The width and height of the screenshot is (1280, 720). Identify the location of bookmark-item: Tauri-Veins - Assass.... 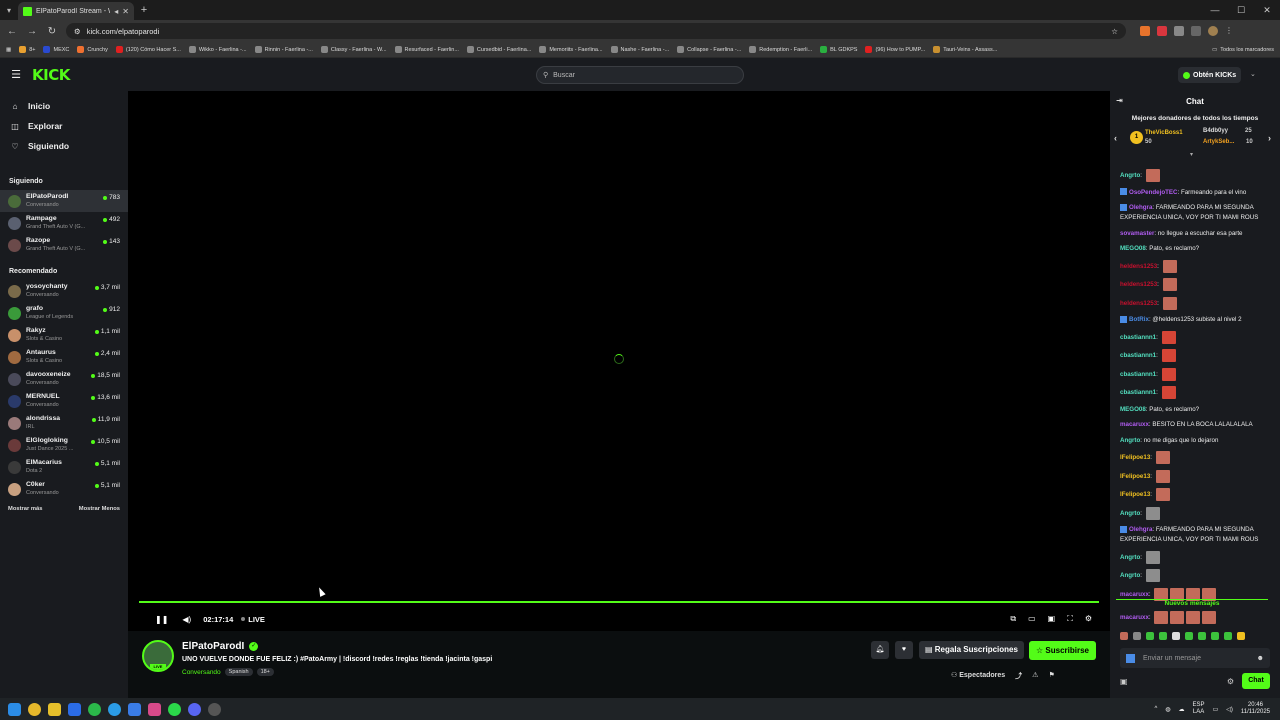
(965, 49).